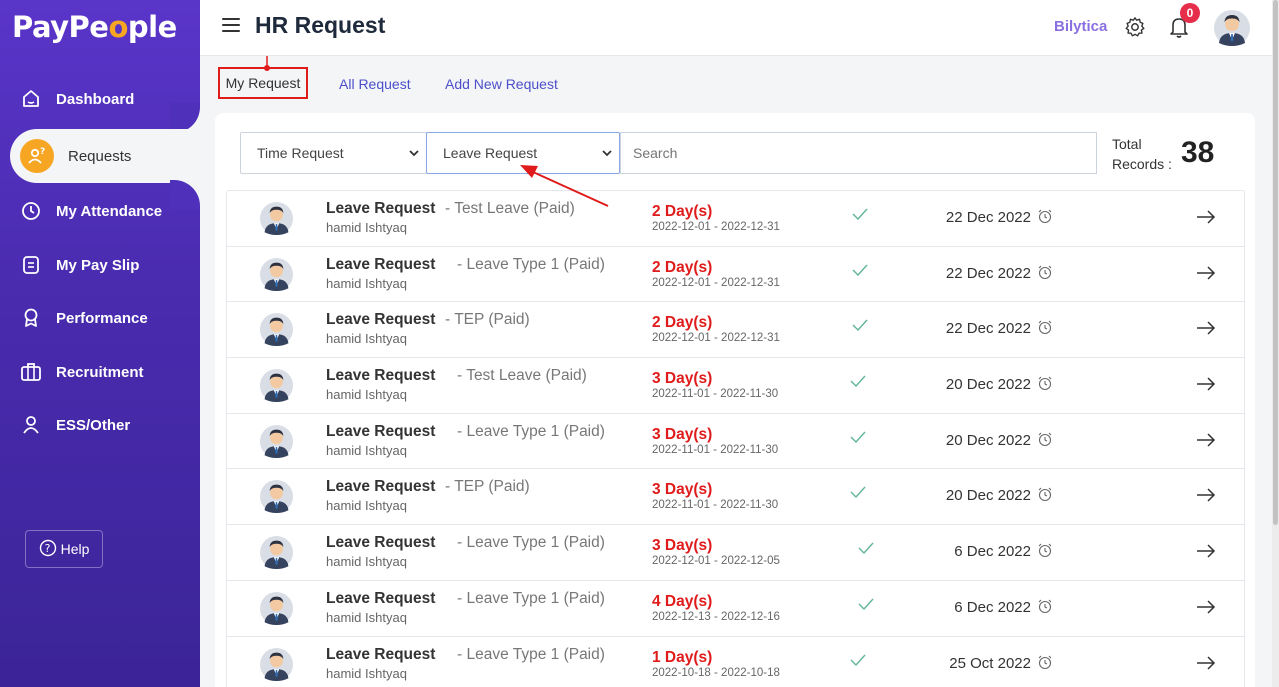 The width and height of the screenshot is (1279, 687). I want to click on sidebar-item-attendance: My Attendance, so click(100, 211).